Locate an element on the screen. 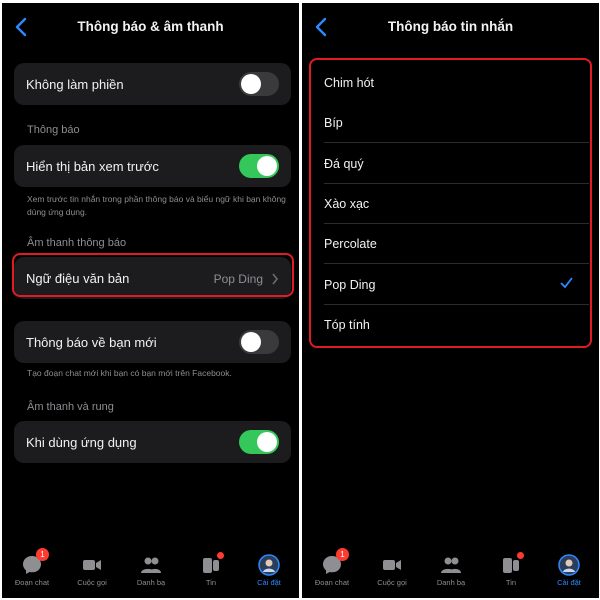 This screenshot has width=600, height=600. preview-row: Hiển thị bản xem trước is located at coordinates (152, 166).